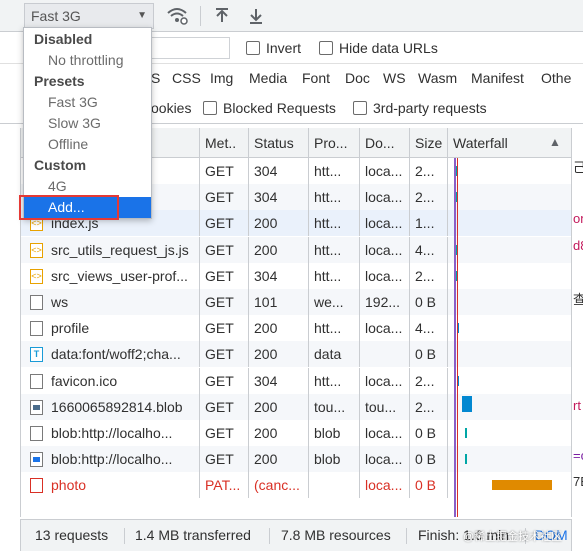 The width and height of the screenshot is (583, 560). I want to click on edge-code-text: 查, so click(578, 299).